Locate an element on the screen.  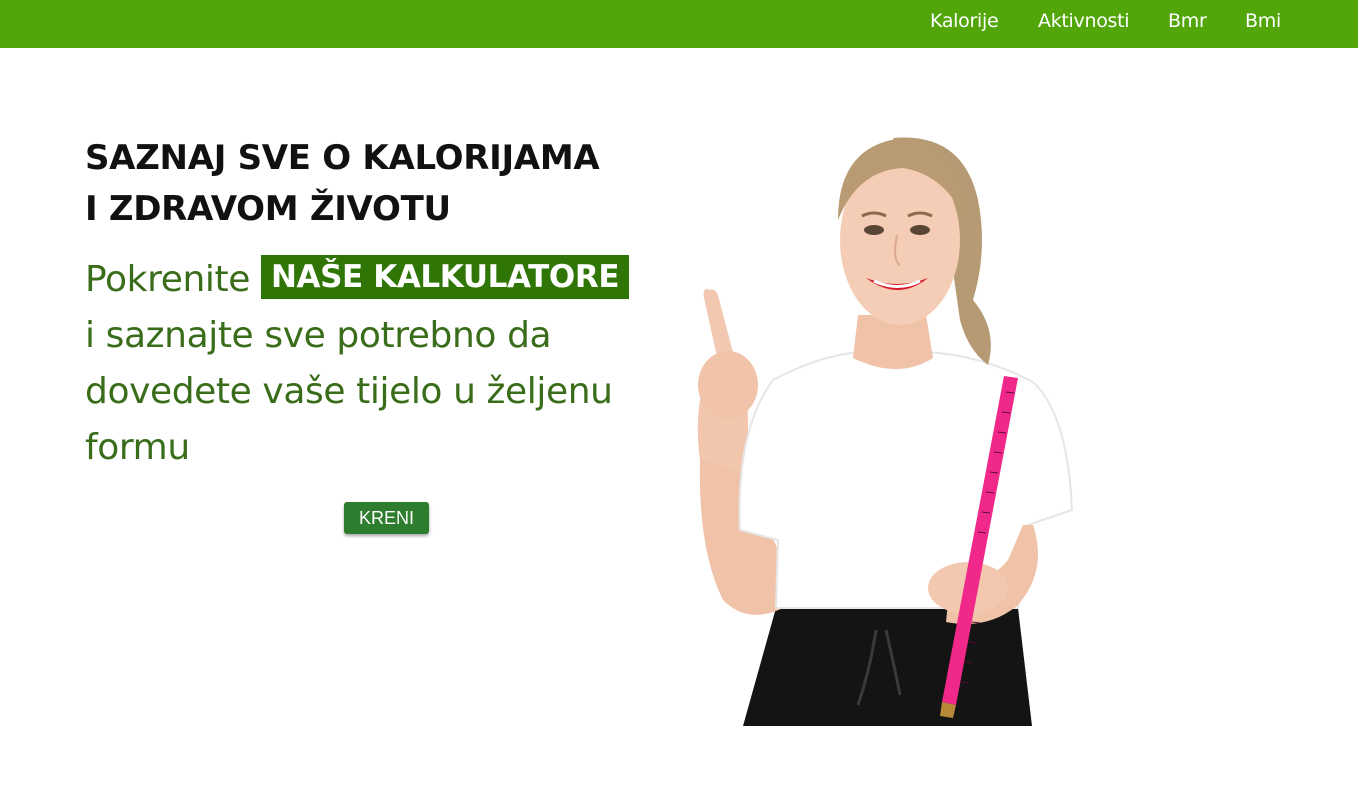
hero-headline: SAZNAJ SVE O KALORIJAMA I ZDRAVOM ŽIVOTU is located at coordinates (365, 184).